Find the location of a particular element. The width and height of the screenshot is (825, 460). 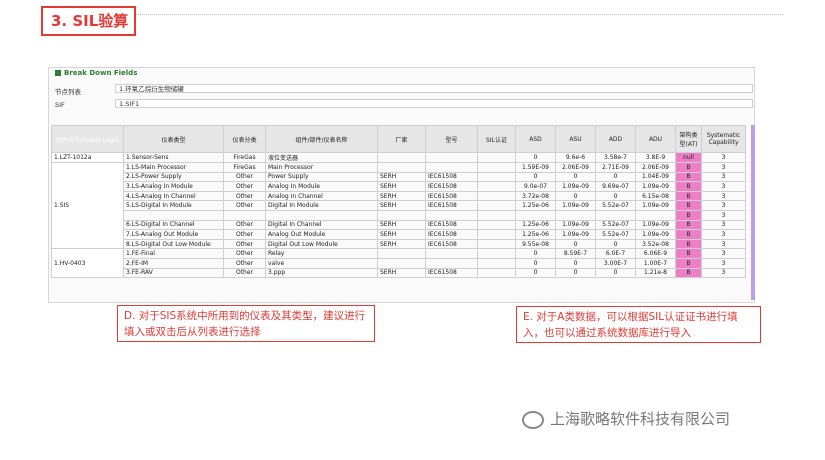

header-col-component-name: 组件/部件/仪表名称 is located at coordinates (321, 139).